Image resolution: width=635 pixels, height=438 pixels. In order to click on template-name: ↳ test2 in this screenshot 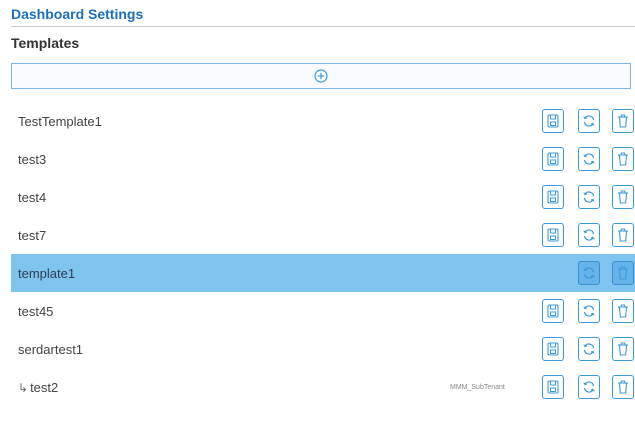, I will do `click(38, 387)`.